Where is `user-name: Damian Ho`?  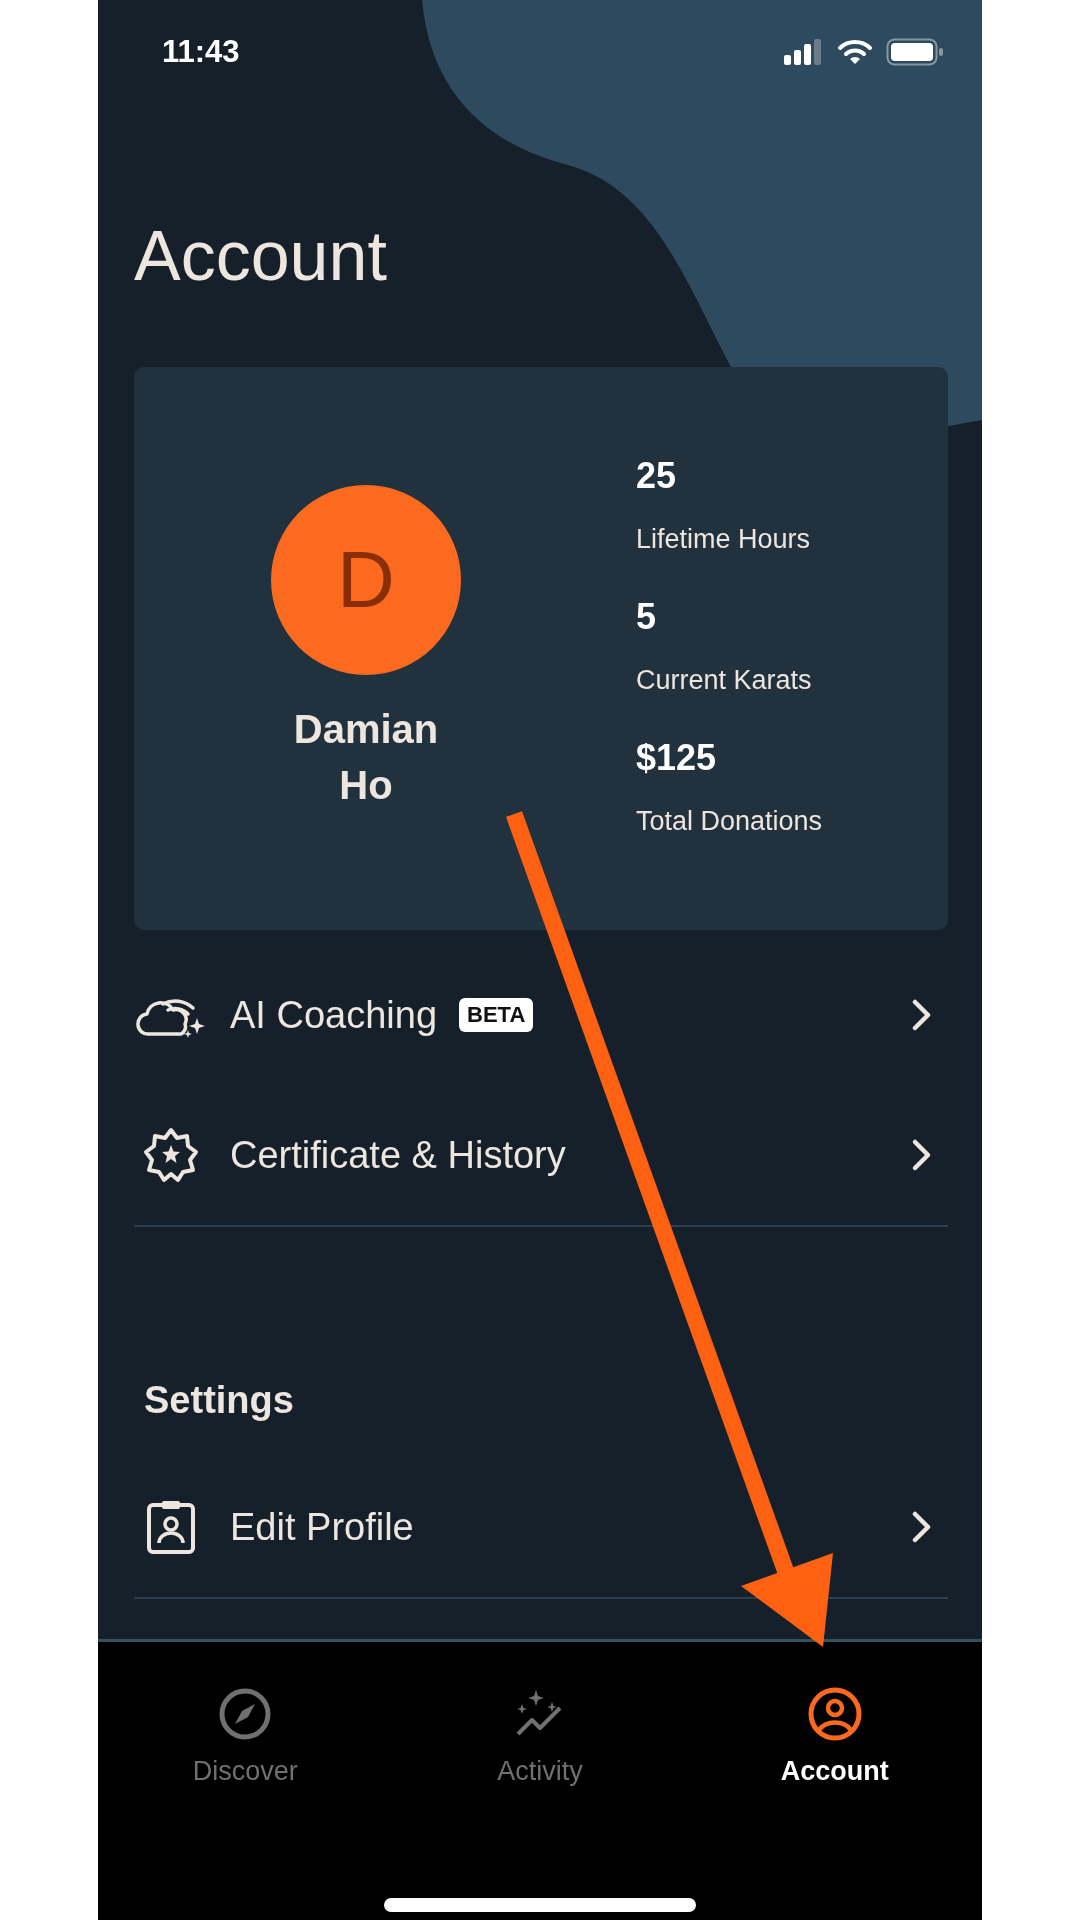 user-name: Damian Ho is located at coordinates (366, 757).